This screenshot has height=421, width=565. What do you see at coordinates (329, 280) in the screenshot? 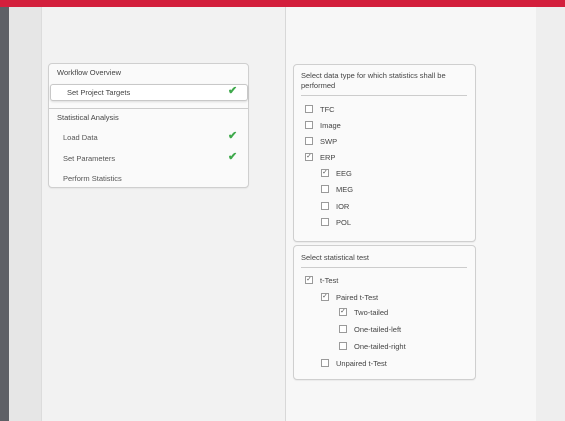
I see `option-label: t-Test` at bounding box center [329, 280].